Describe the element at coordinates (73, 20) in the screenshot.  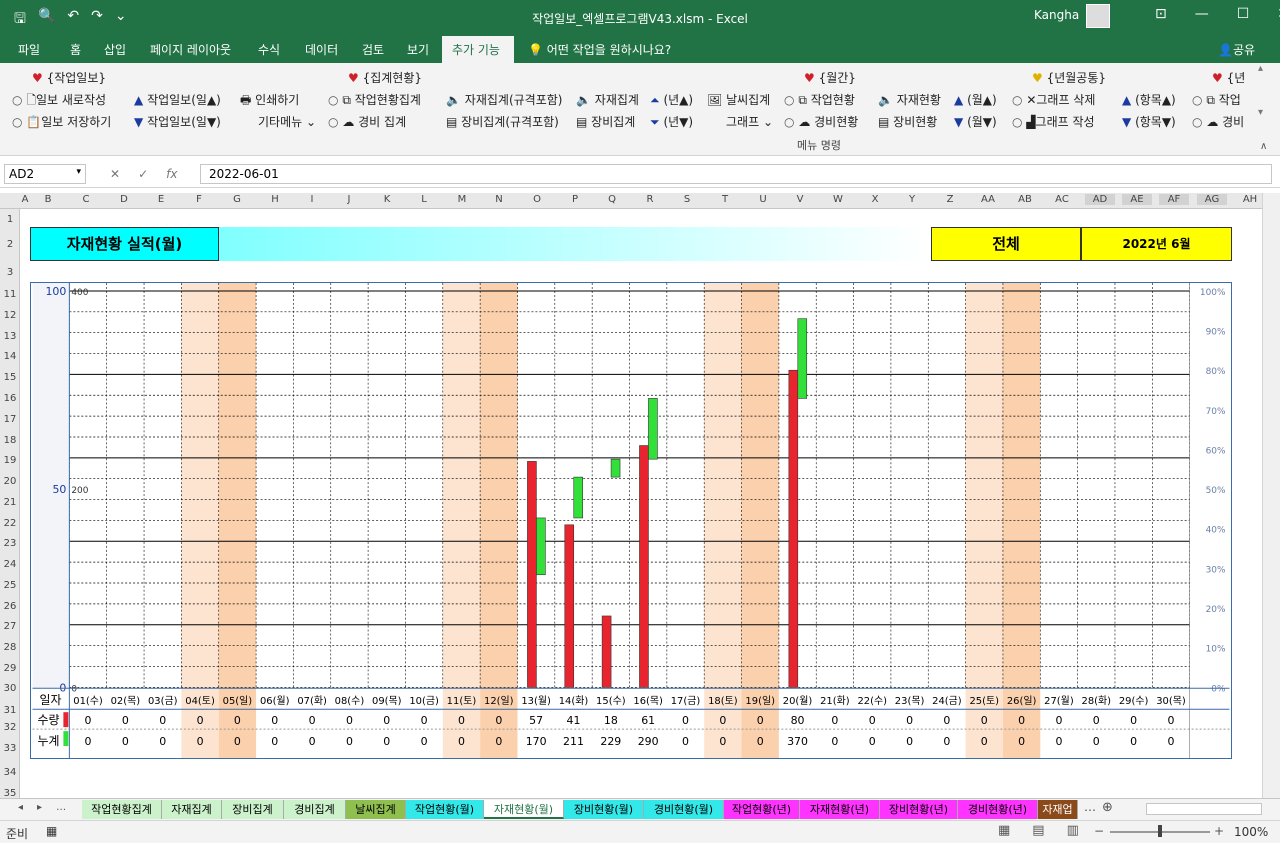
I see `undo-icon: ↶` at that location.